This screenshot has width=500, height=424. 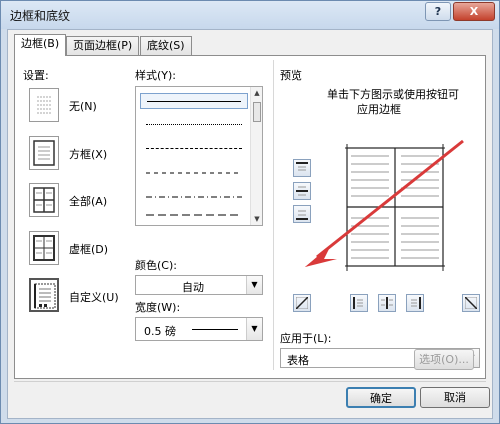 I want to click on annotation-arrow, so click(x=384, y=203).